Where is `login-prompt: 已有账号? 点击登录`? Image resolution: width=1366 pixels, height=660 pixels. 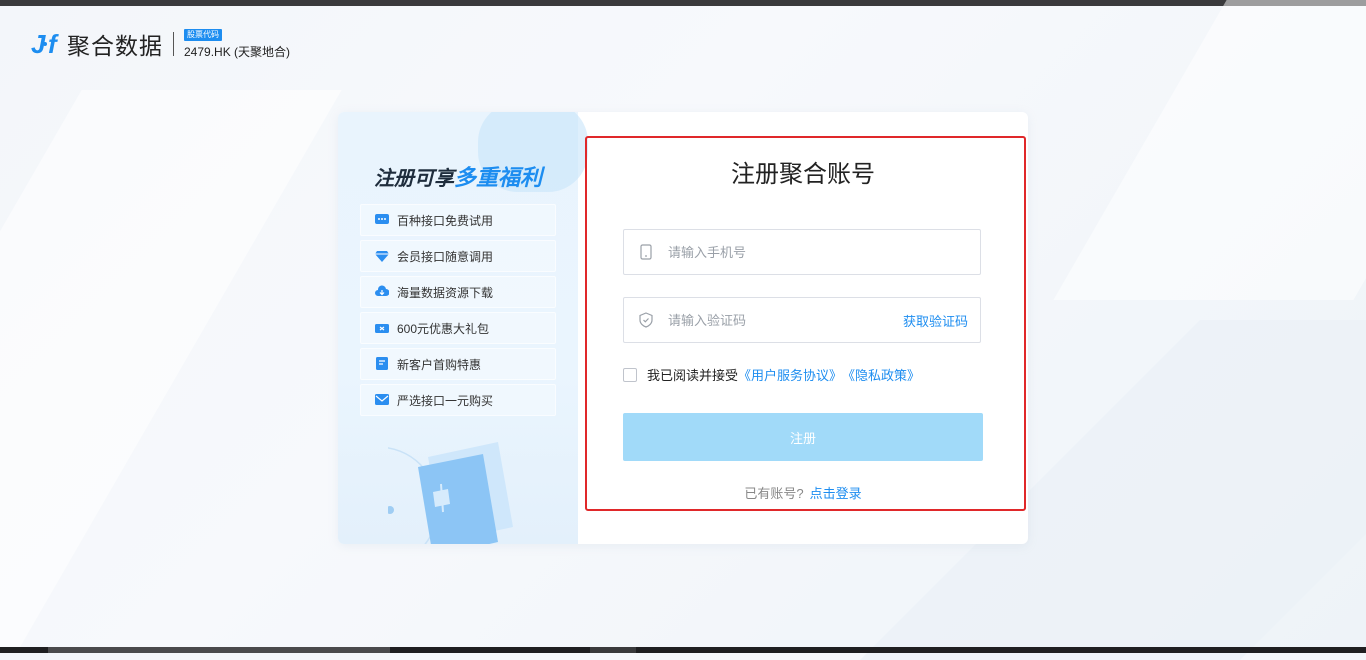
login-prompt: 已有账号? 点击登录 is located at coordinates (803, 492).